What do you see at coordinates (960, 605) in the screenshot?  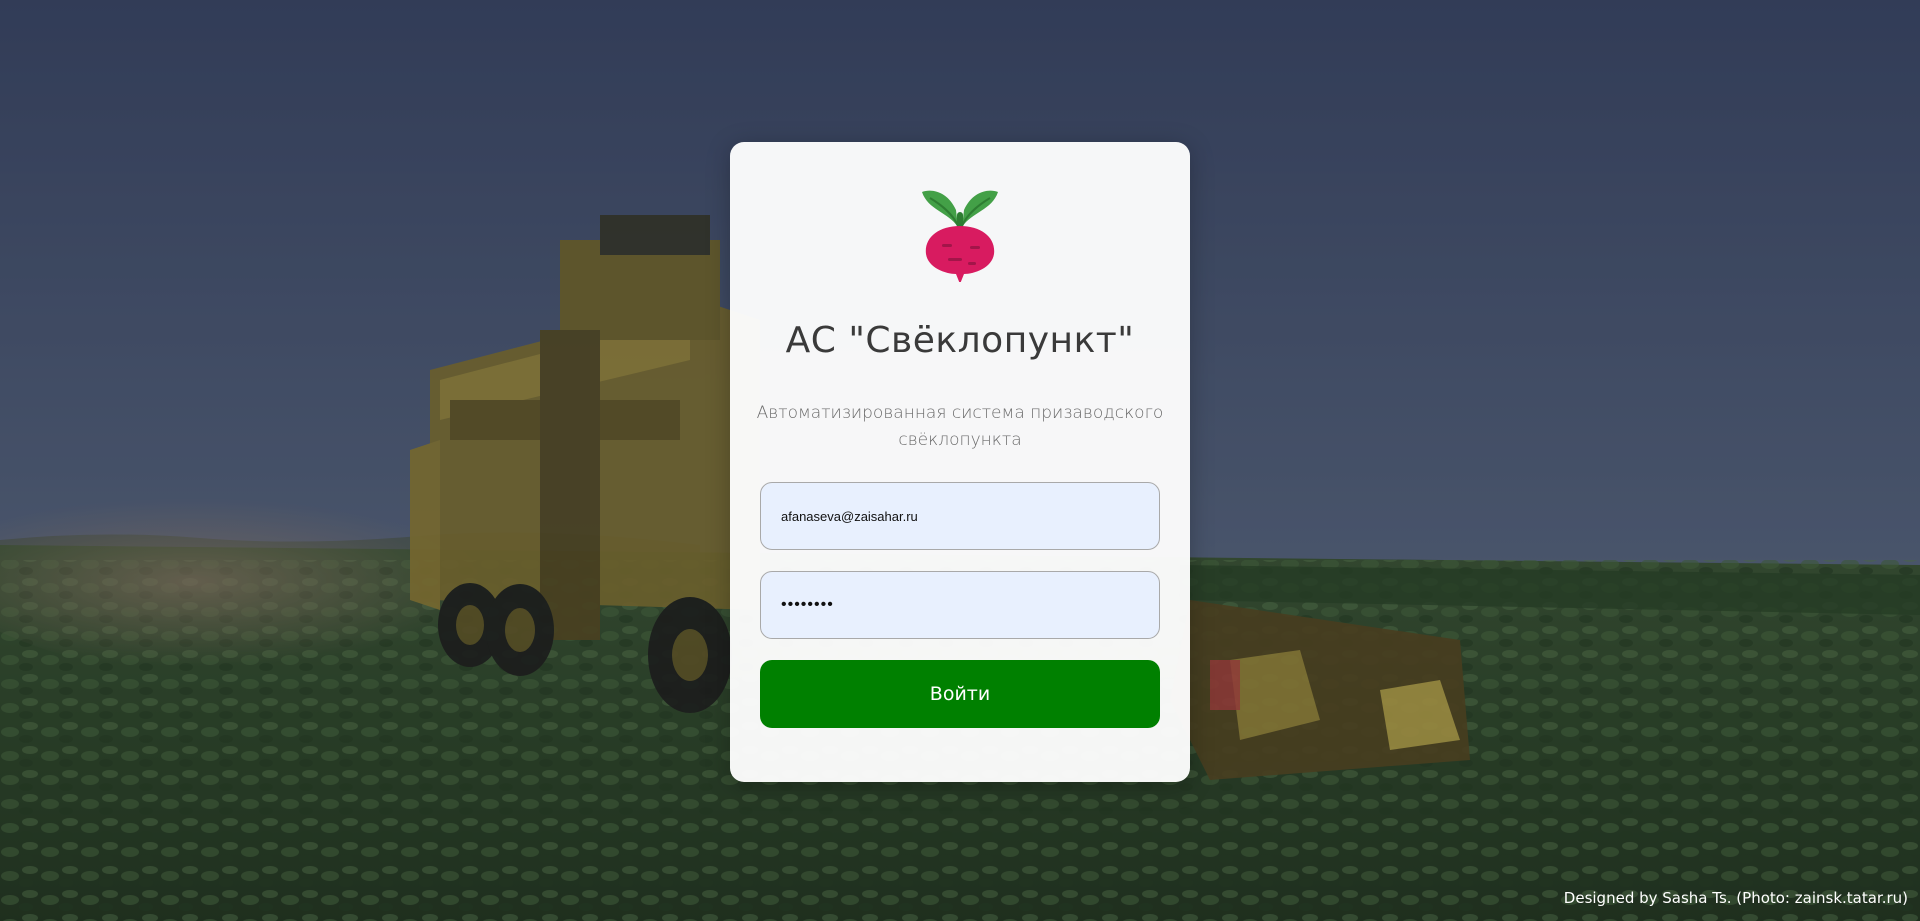 I see `password-input` at bounding box center [960, 605].